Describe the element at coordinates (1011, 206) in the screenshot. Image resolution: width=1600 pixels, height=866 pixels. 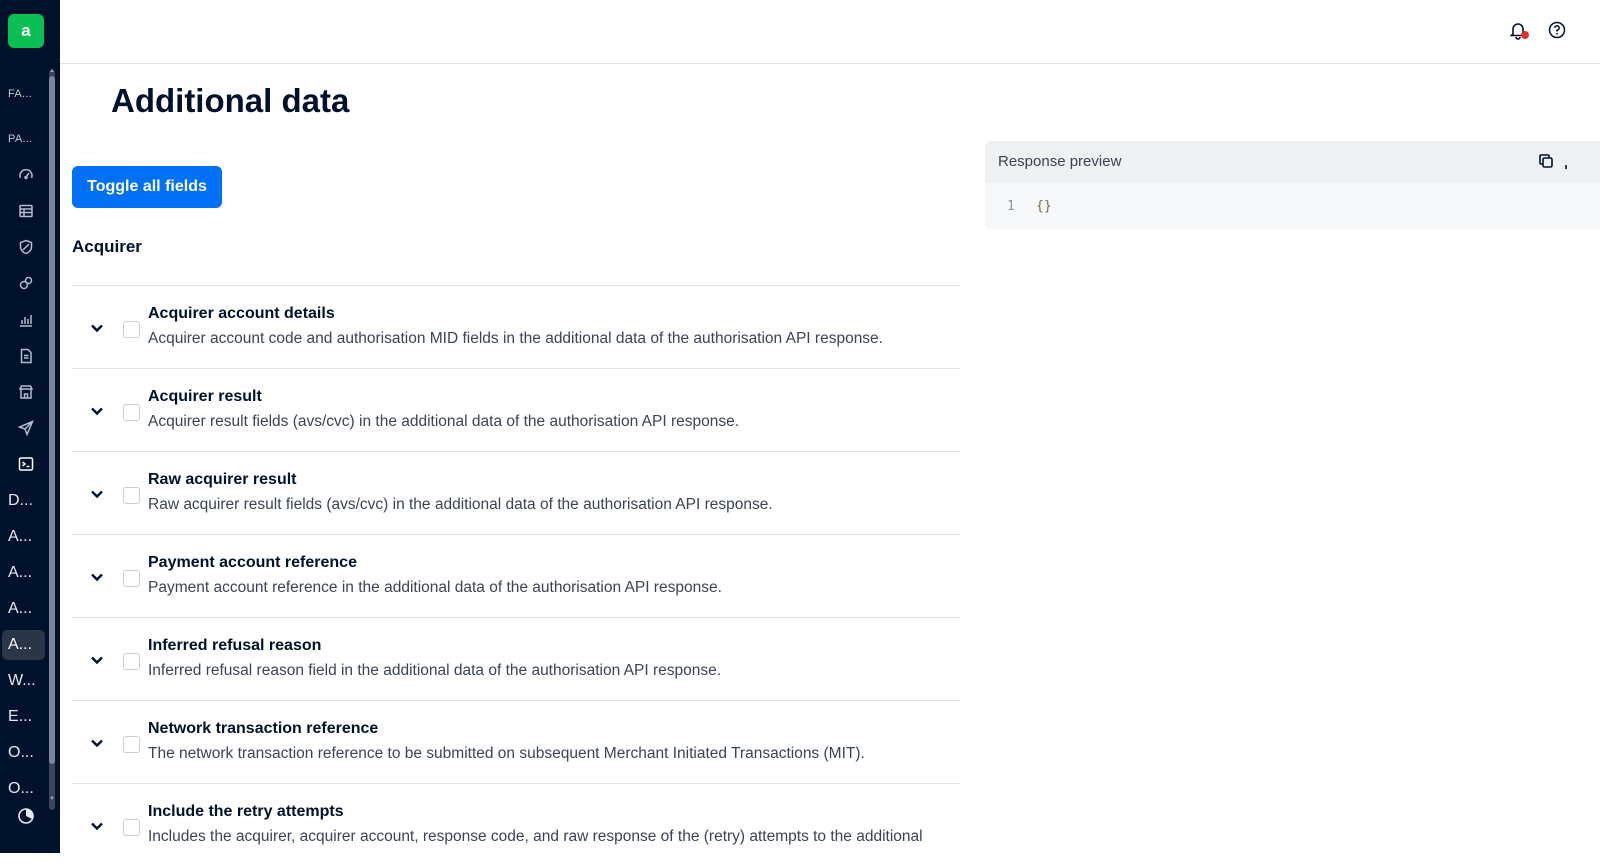
I see `code-line-number: 1` at that location.